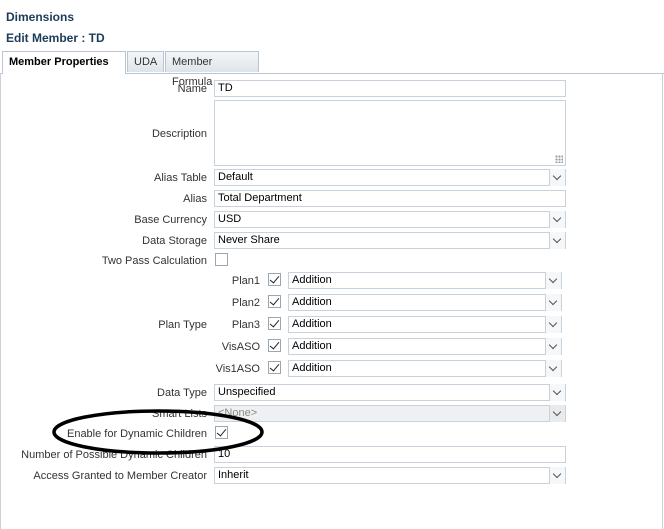 Image resolution: width=664 pixels, height=529 pixels. Describe the element at coordinates (274, 367) in the screenshot. I see `vis1aso-checkbox` at that location.